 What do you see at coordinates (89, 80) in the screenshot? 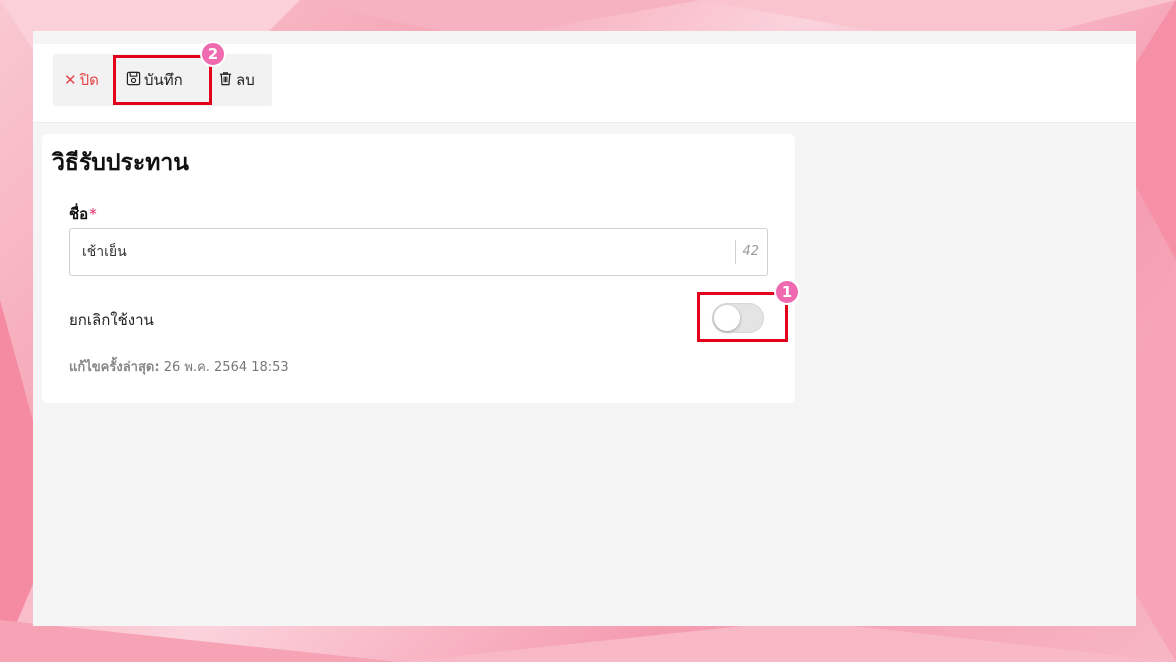
I see `close-label: ปิด` at bounding box center [89, 80].